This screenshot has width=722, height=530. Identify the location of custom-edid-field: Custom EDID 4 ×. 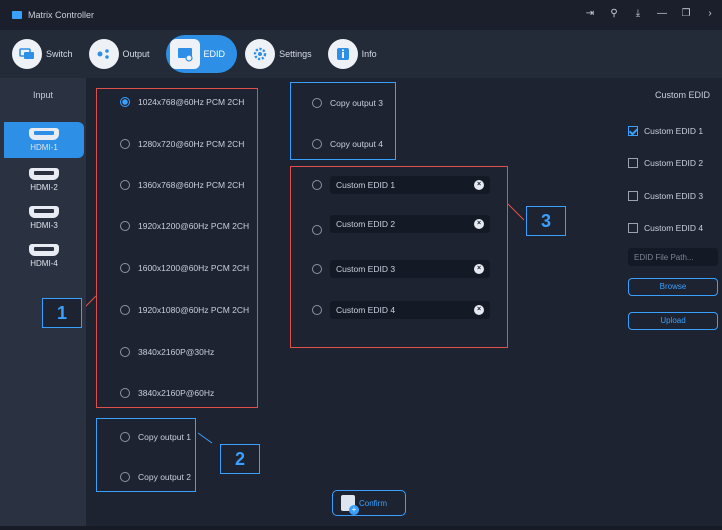
(410, 310).